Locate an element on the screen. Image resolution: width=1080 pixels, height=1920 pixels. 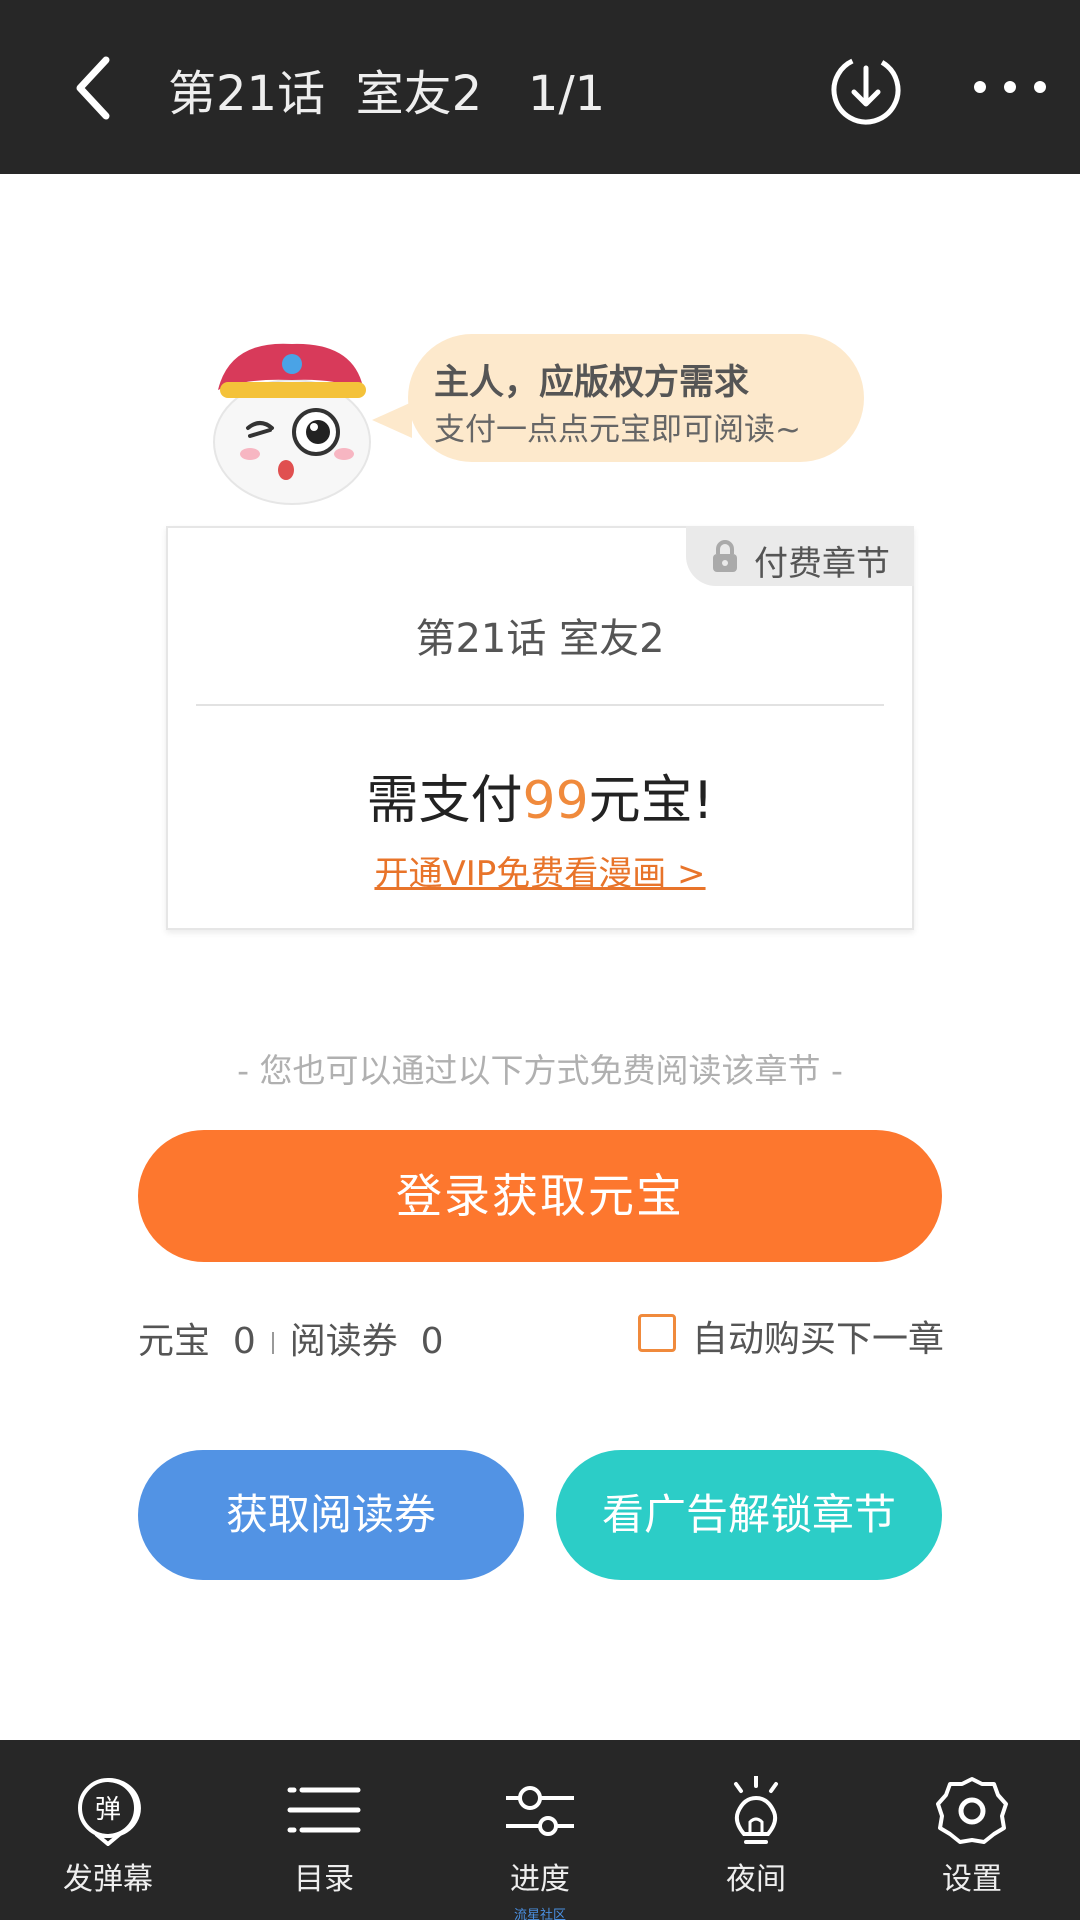
bubble-title: 主人，应版权方需求 is located at coordinates (592, 383).